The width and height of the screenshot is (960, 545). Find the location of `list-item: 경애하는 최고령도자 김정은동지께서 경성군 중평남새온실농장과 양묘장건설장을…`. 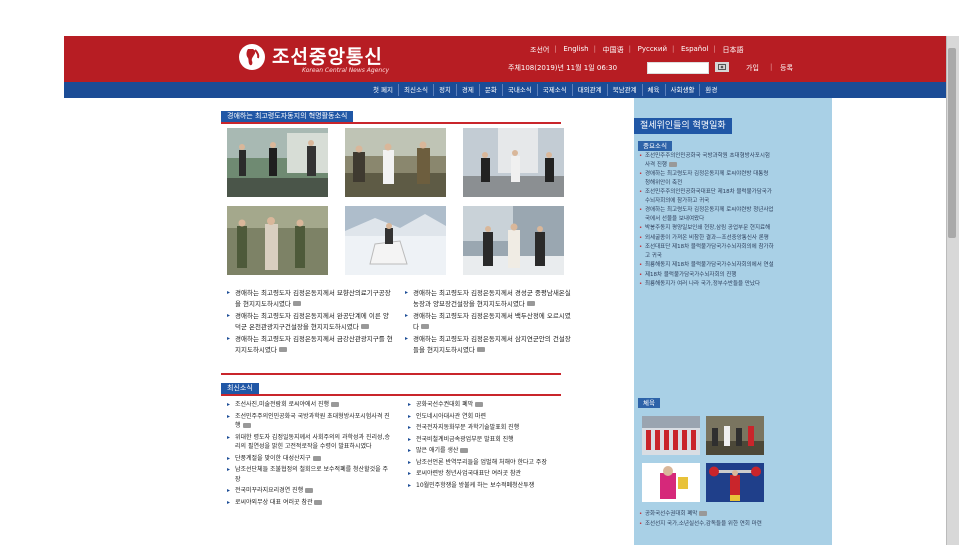

list-item: 경애하는 최고령도자 김정은동지께서 경성군 중평남새온실농장과 양묘장건설장을… is located at coordinates (488, 298).